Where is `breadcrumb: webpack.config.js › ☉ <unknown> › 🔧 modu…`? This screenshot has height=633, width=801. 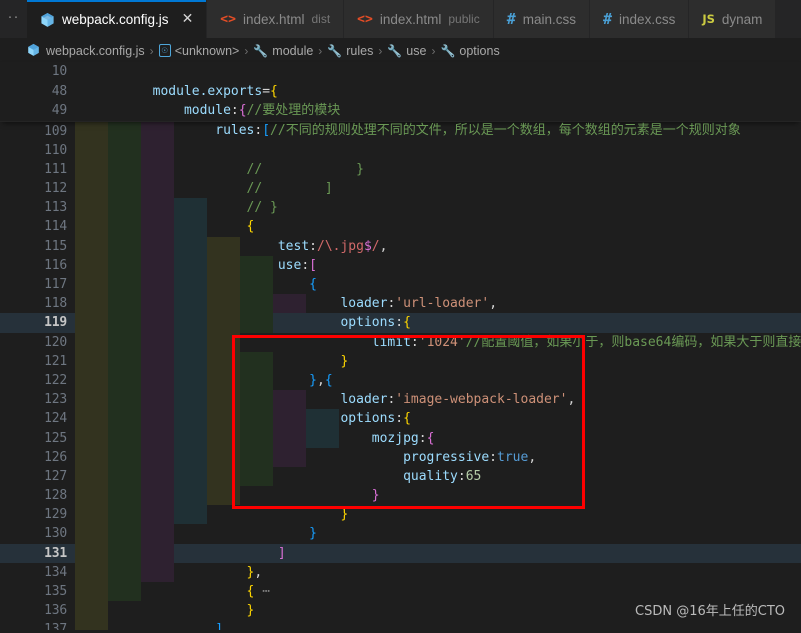 breadcrumb: webpack.config.js › ☉ <unknown> › 🔧 modu… is located at coordinates (400, 50).